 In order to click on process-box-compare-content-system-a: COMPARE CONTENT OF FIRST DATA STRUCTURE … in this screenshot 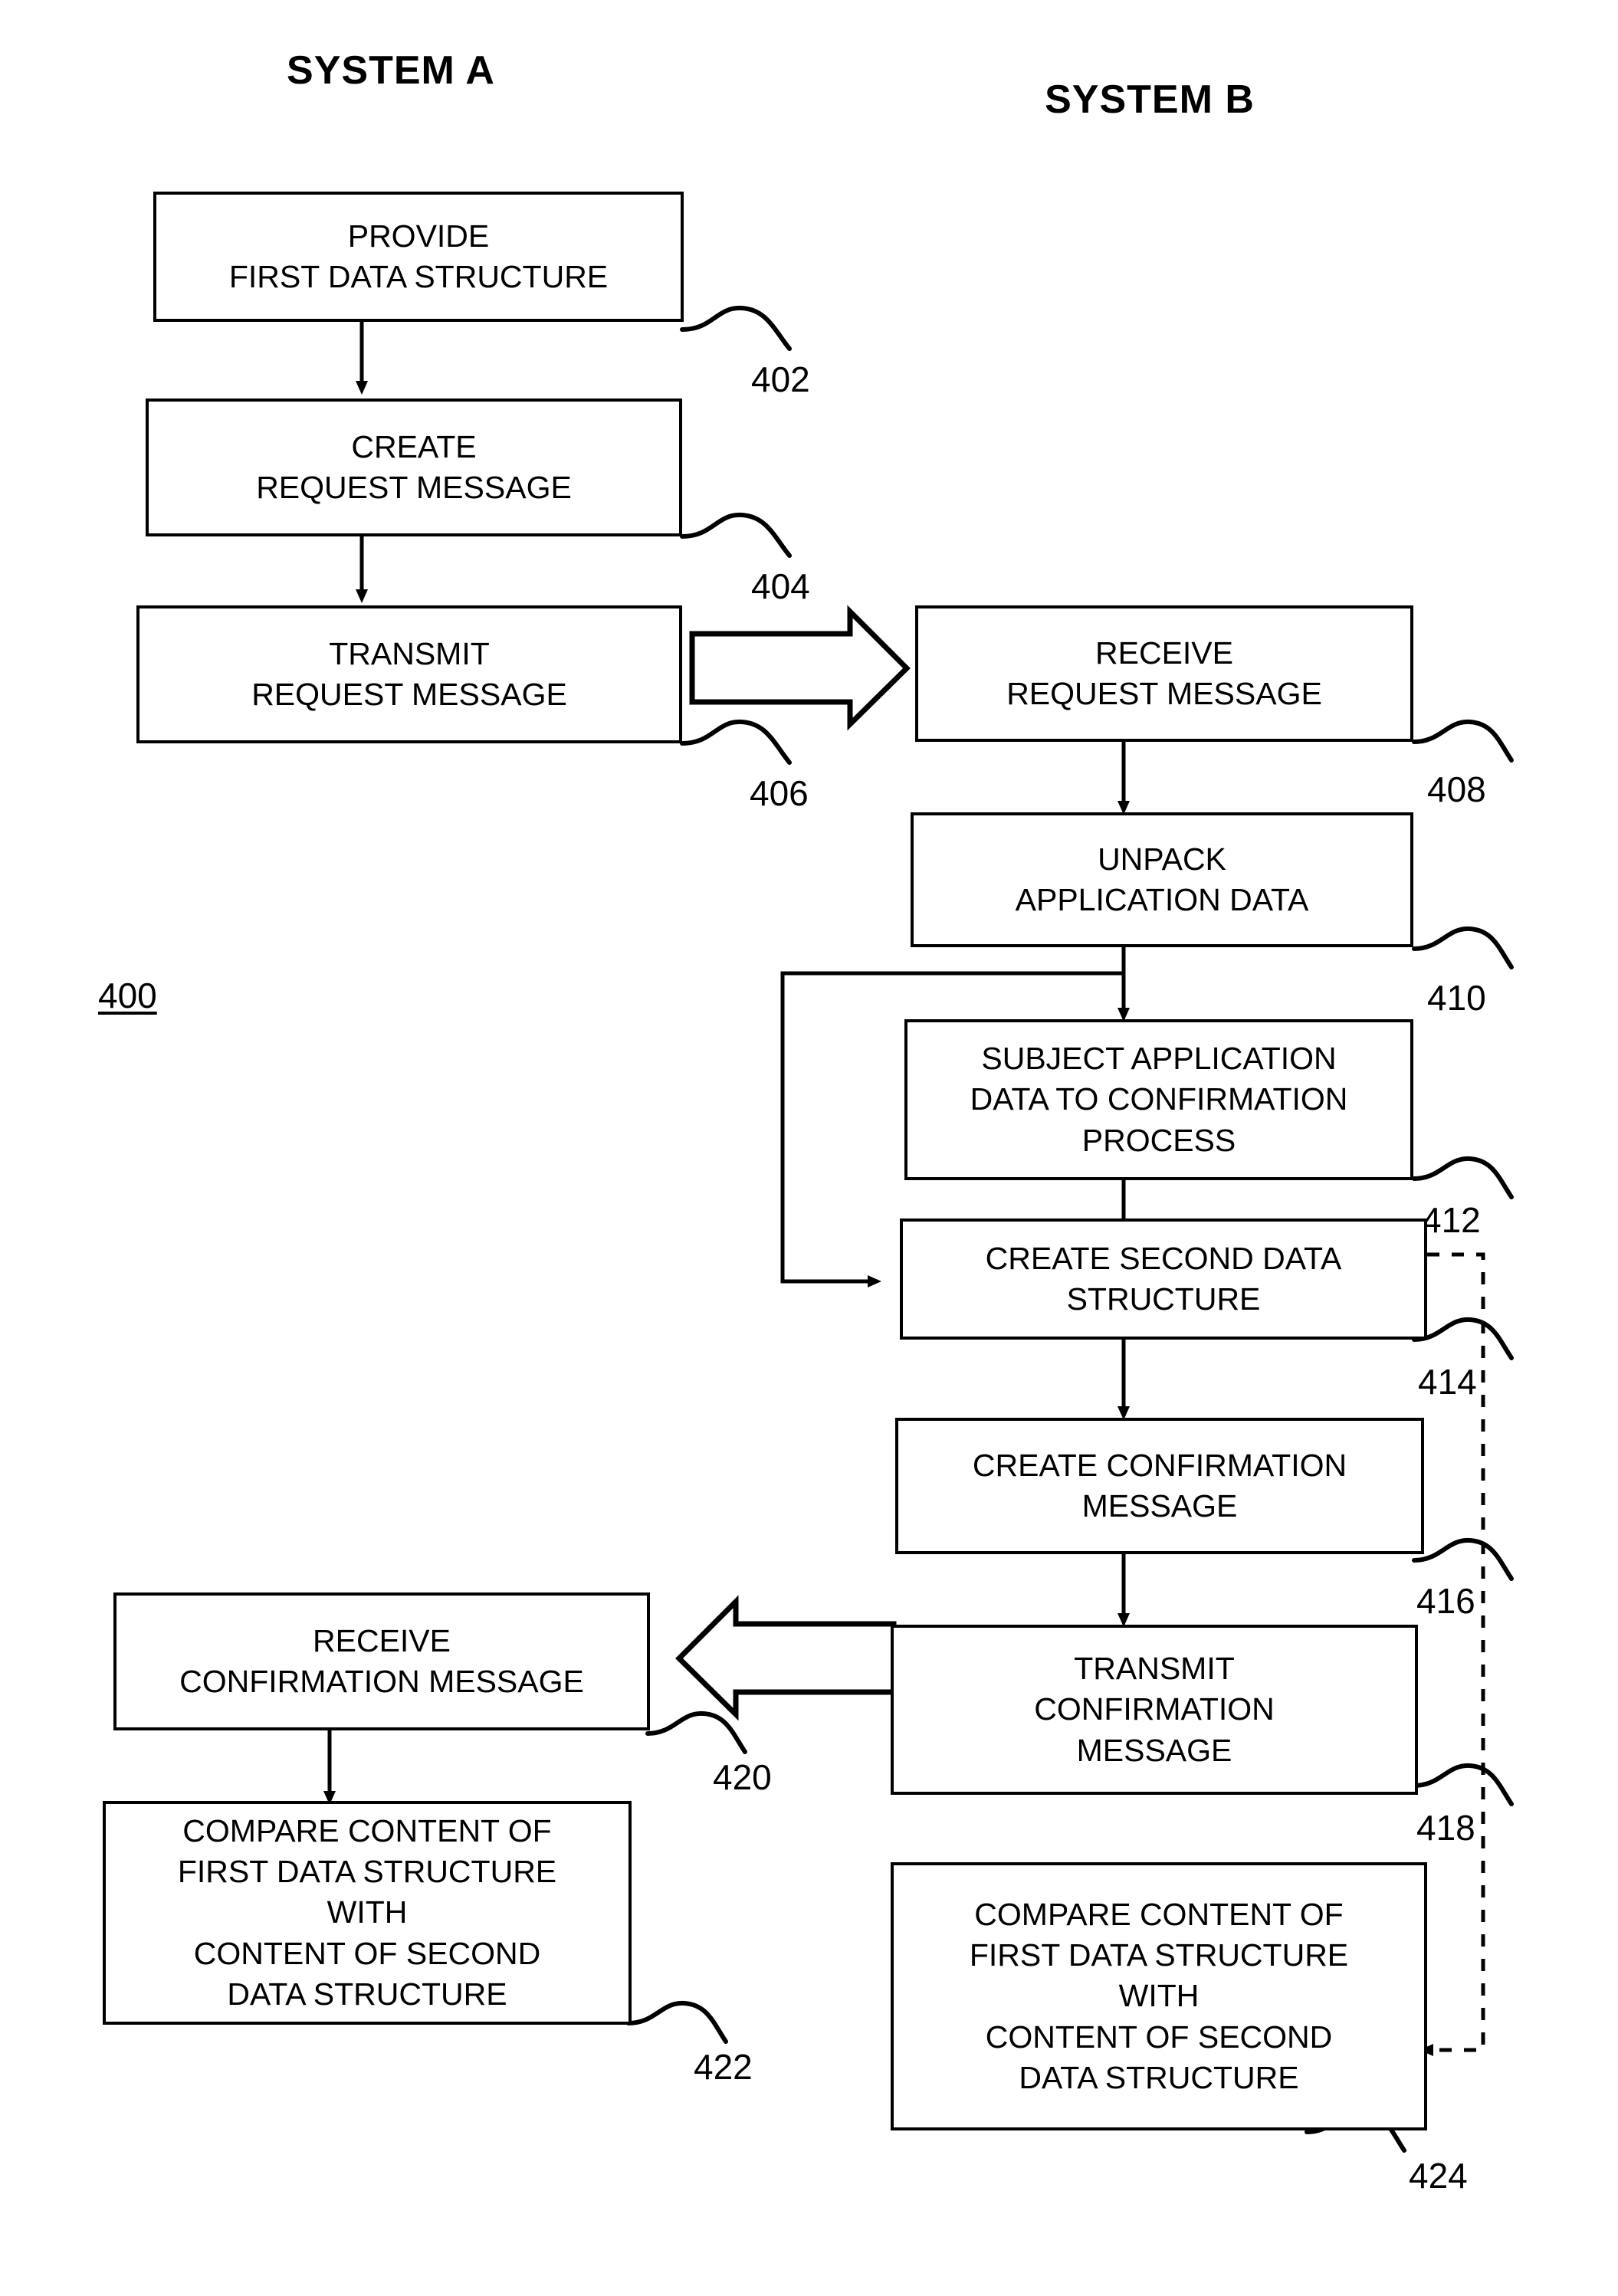, I will do `click(367, 1913)`.